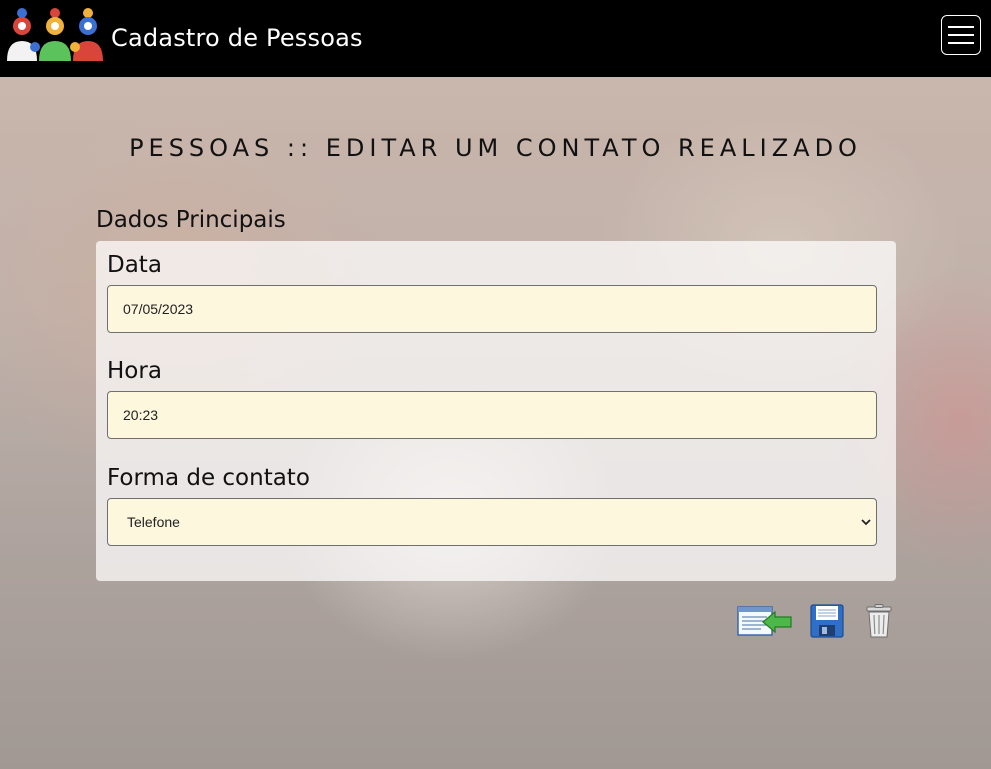 The width and height of the screenshot is (991, 769). Describe the element at coordinates (191, 220) in the screenshot. I see `section-title: Dados Principais` at that location.